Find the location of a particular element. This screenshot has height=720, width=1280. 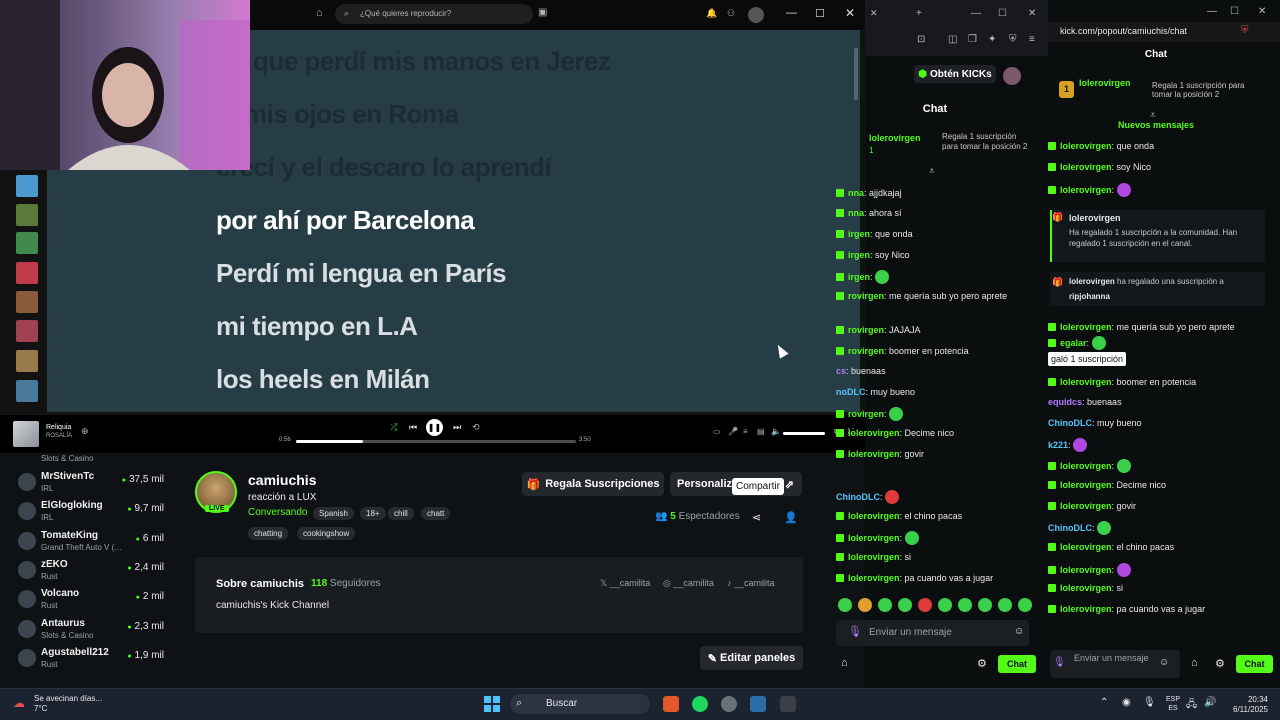

new-messages-divider: Nuevos mensajes is located at coordinates (1156, 125).